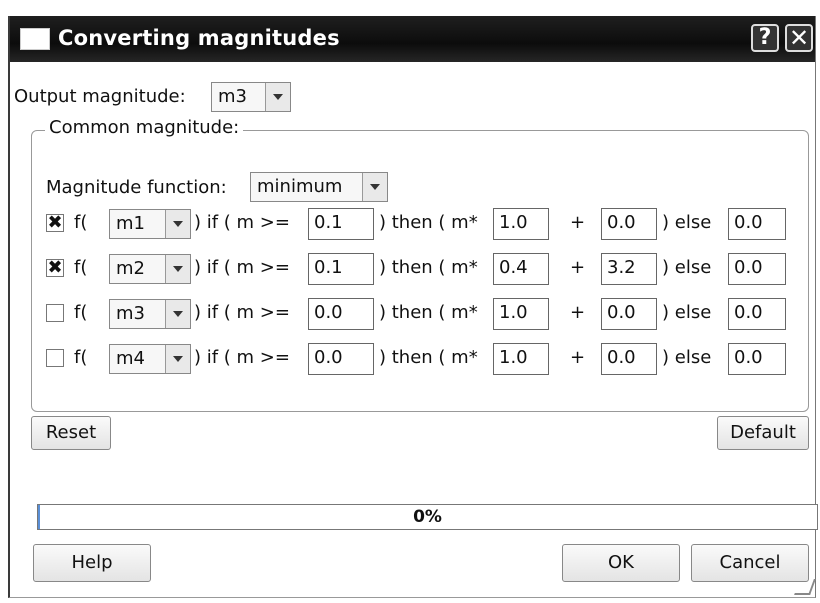  Describe the element at coordinates (621, 563) in the screenshot. I see `ok-button: OK` at that location.